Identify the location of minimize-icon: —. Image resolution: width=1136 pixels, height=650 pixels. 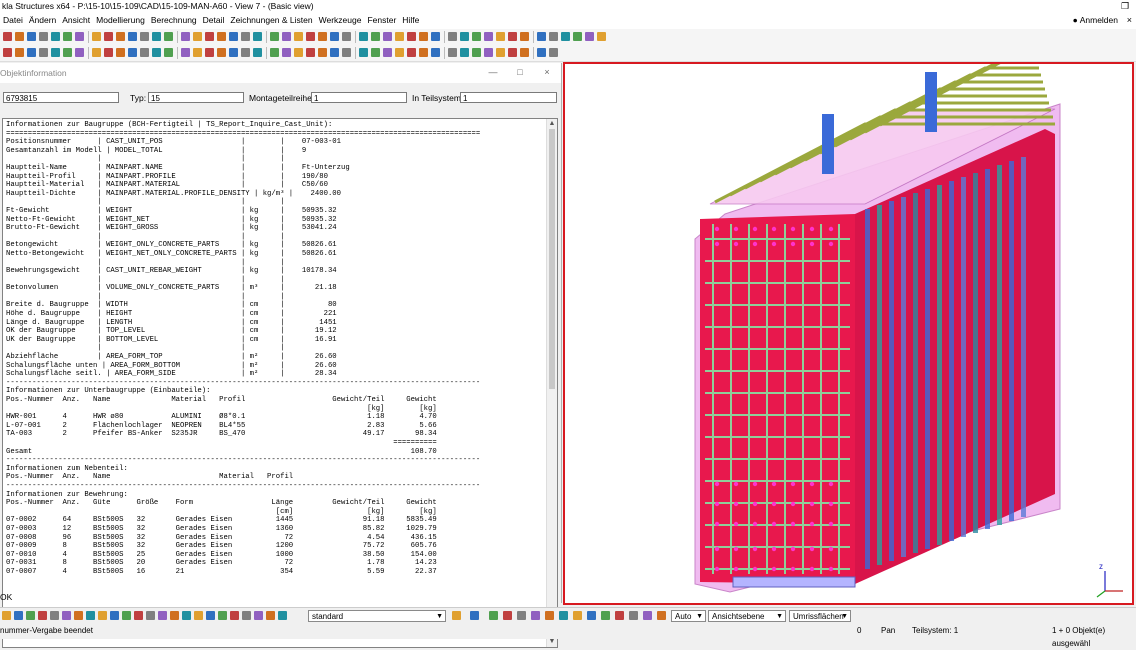
(493, 72).